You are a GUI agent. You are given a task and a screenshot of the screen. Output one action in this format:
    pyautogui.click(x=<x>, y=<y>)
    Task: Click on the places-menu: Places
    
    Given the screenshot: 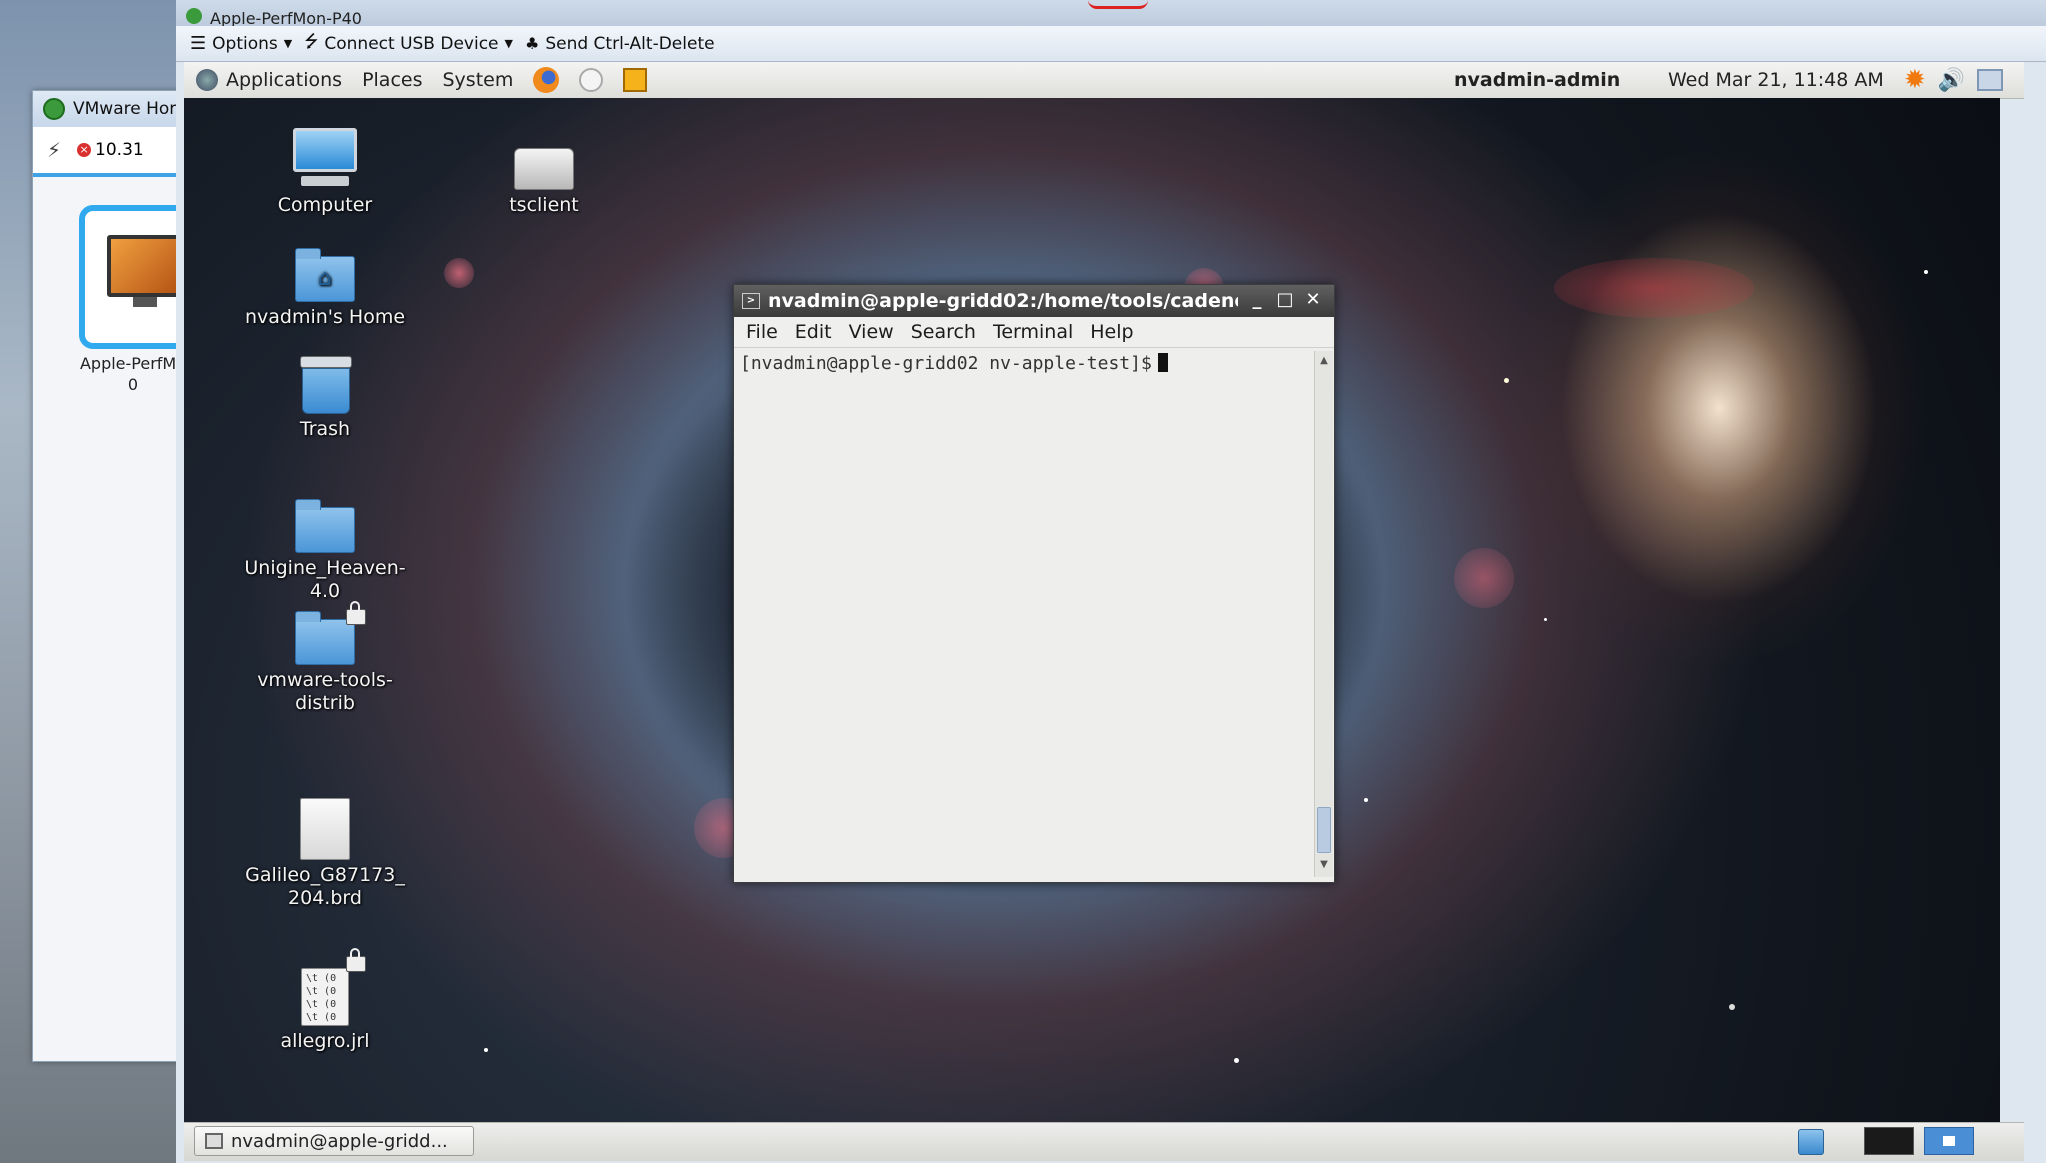 What is the action you would take?
    pyautogui.click(x=392, y=80)
    